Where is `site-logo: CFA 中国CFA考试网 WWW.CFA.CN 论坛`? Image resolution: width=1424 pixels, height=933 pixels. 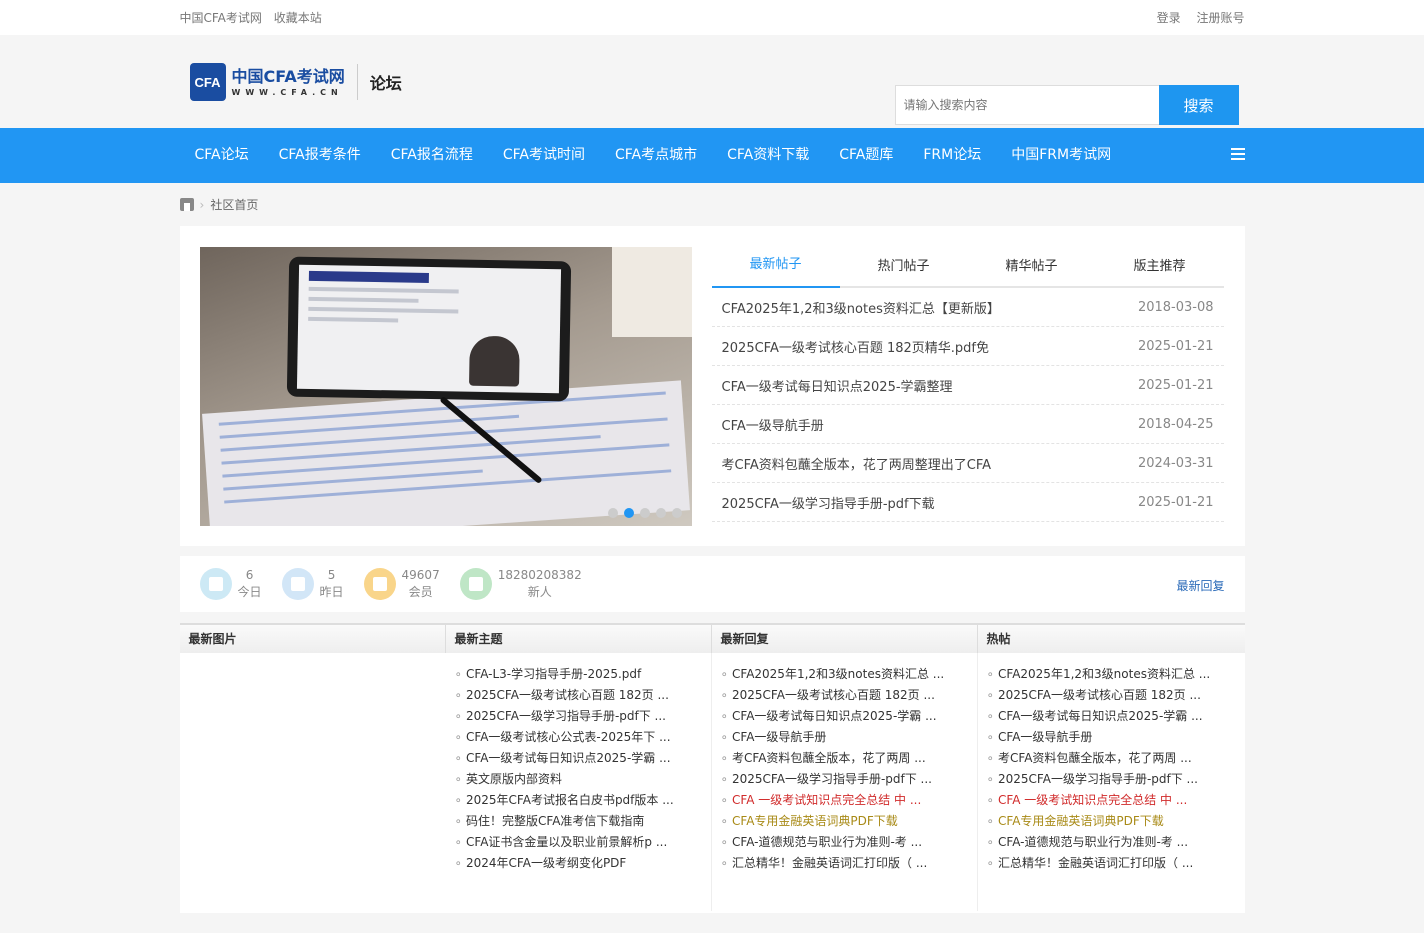
site-logo: CFA 中国CFA考试网 WWW.CFA.CN 论坛 is located at coordinates (295, 82).